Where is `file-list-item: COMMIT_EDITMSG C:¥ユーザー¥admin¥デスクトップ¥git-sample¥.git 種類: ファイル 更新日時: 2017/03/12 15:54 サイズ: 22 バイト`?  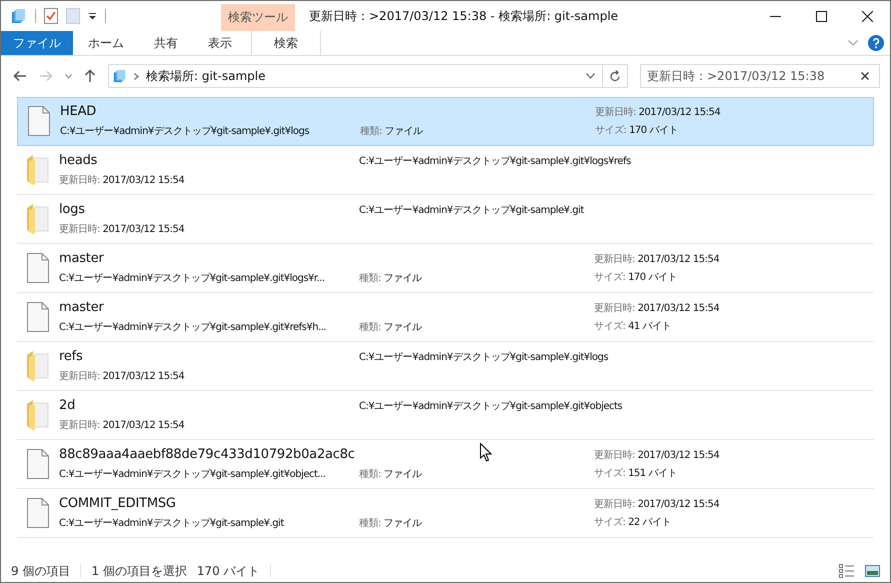 file-list-item: COMMIT_EDITMSG C:¥ユーザー¥admin¥デスクトップ¥git-sample¥.git 種類: ファイル 更新日時: 2017/03/12 15:54 サイズ: 22 バイト is located at coordinates (445, 513).